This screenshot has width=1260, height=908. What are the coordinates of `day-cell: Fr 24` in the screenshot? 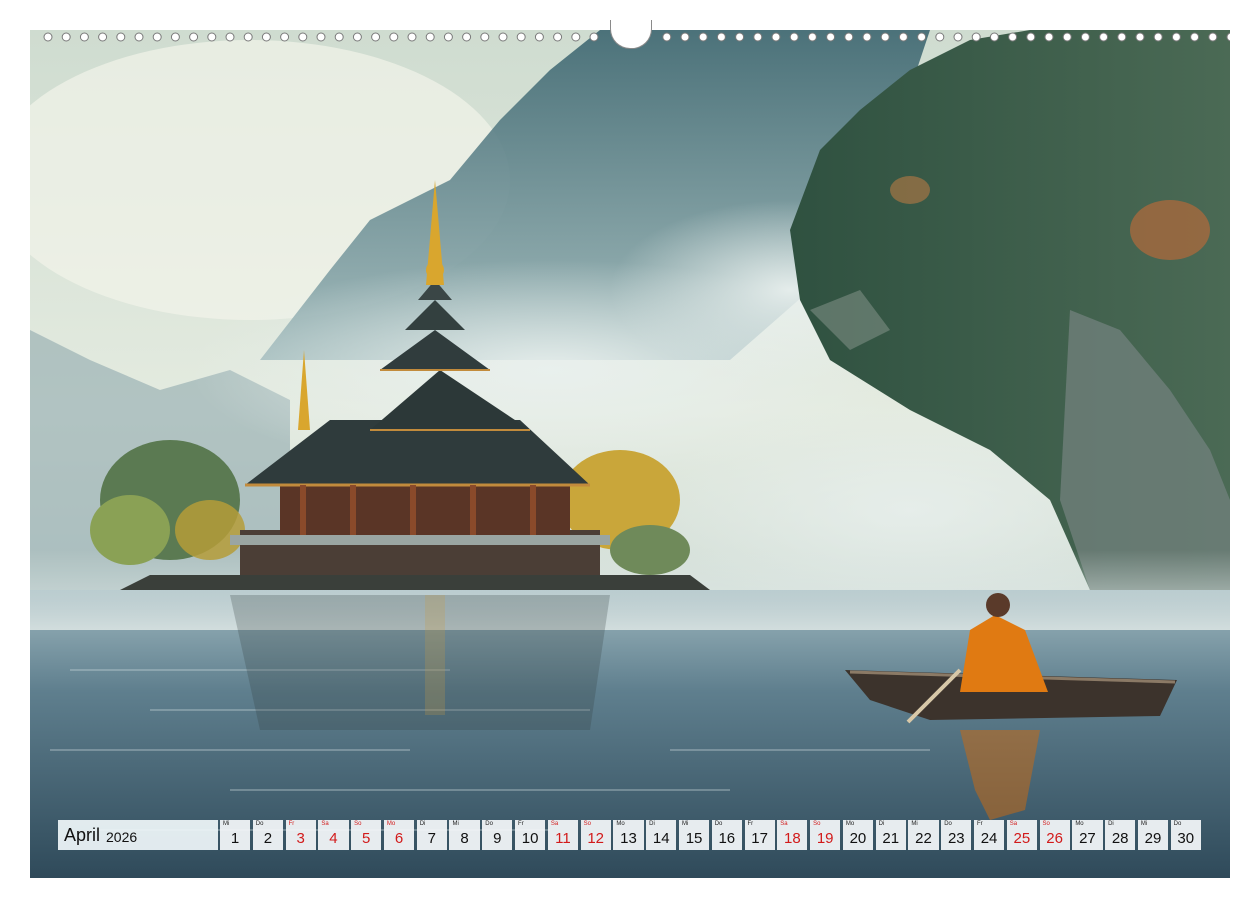 It's located at (989, 835).